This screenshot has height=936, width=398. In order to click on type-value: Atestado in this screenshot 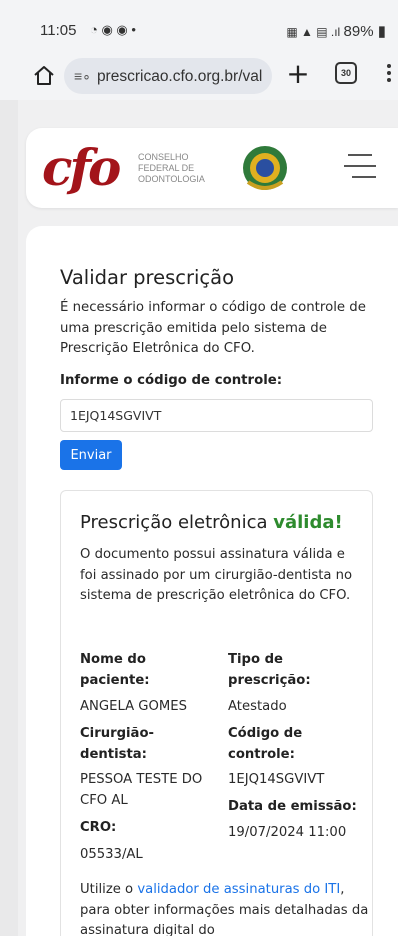, I will do `click(257, 706)`.